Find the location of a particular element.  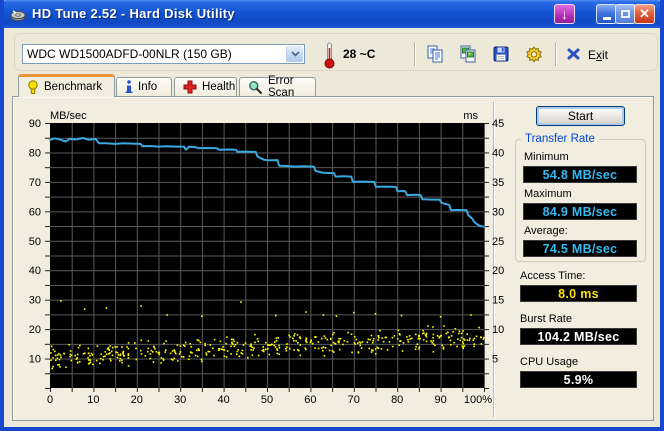

maximum-label: Maximum is located at coordinates (548, 194).